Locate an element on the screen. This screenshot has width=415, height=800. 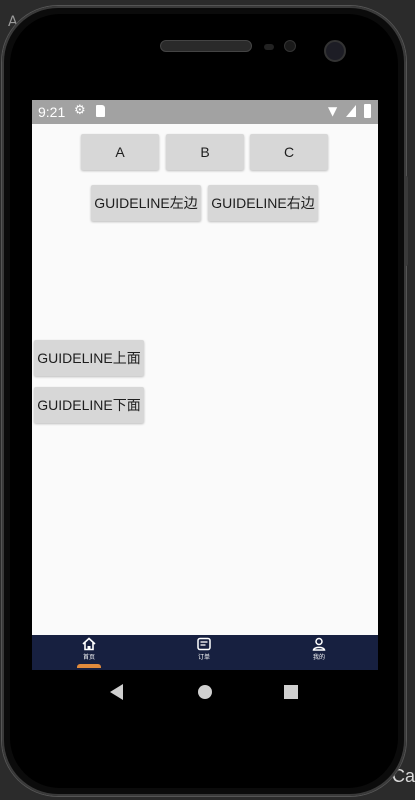
back-icon is located at coordinates (116, 692).